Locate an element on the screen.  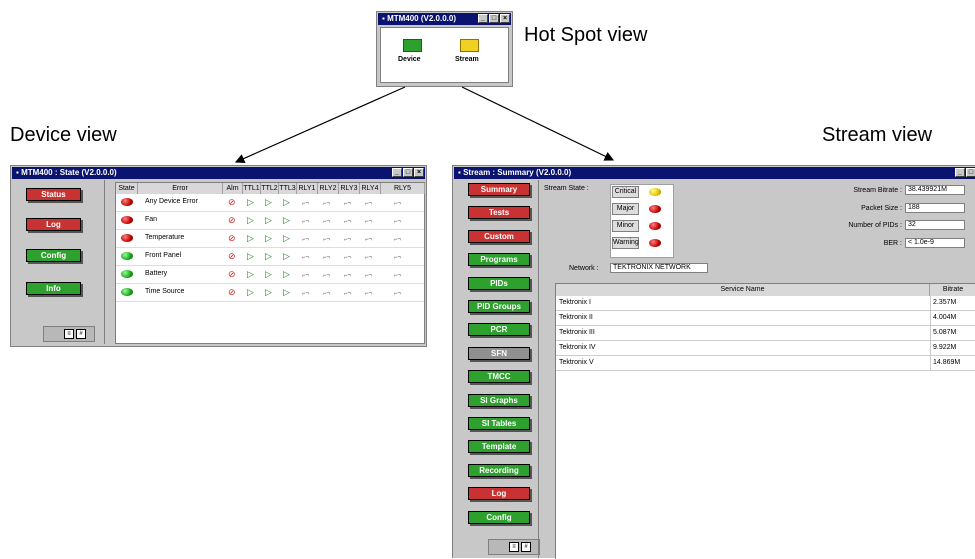
nav-status-button: Status is located at coordinates (53, 194).